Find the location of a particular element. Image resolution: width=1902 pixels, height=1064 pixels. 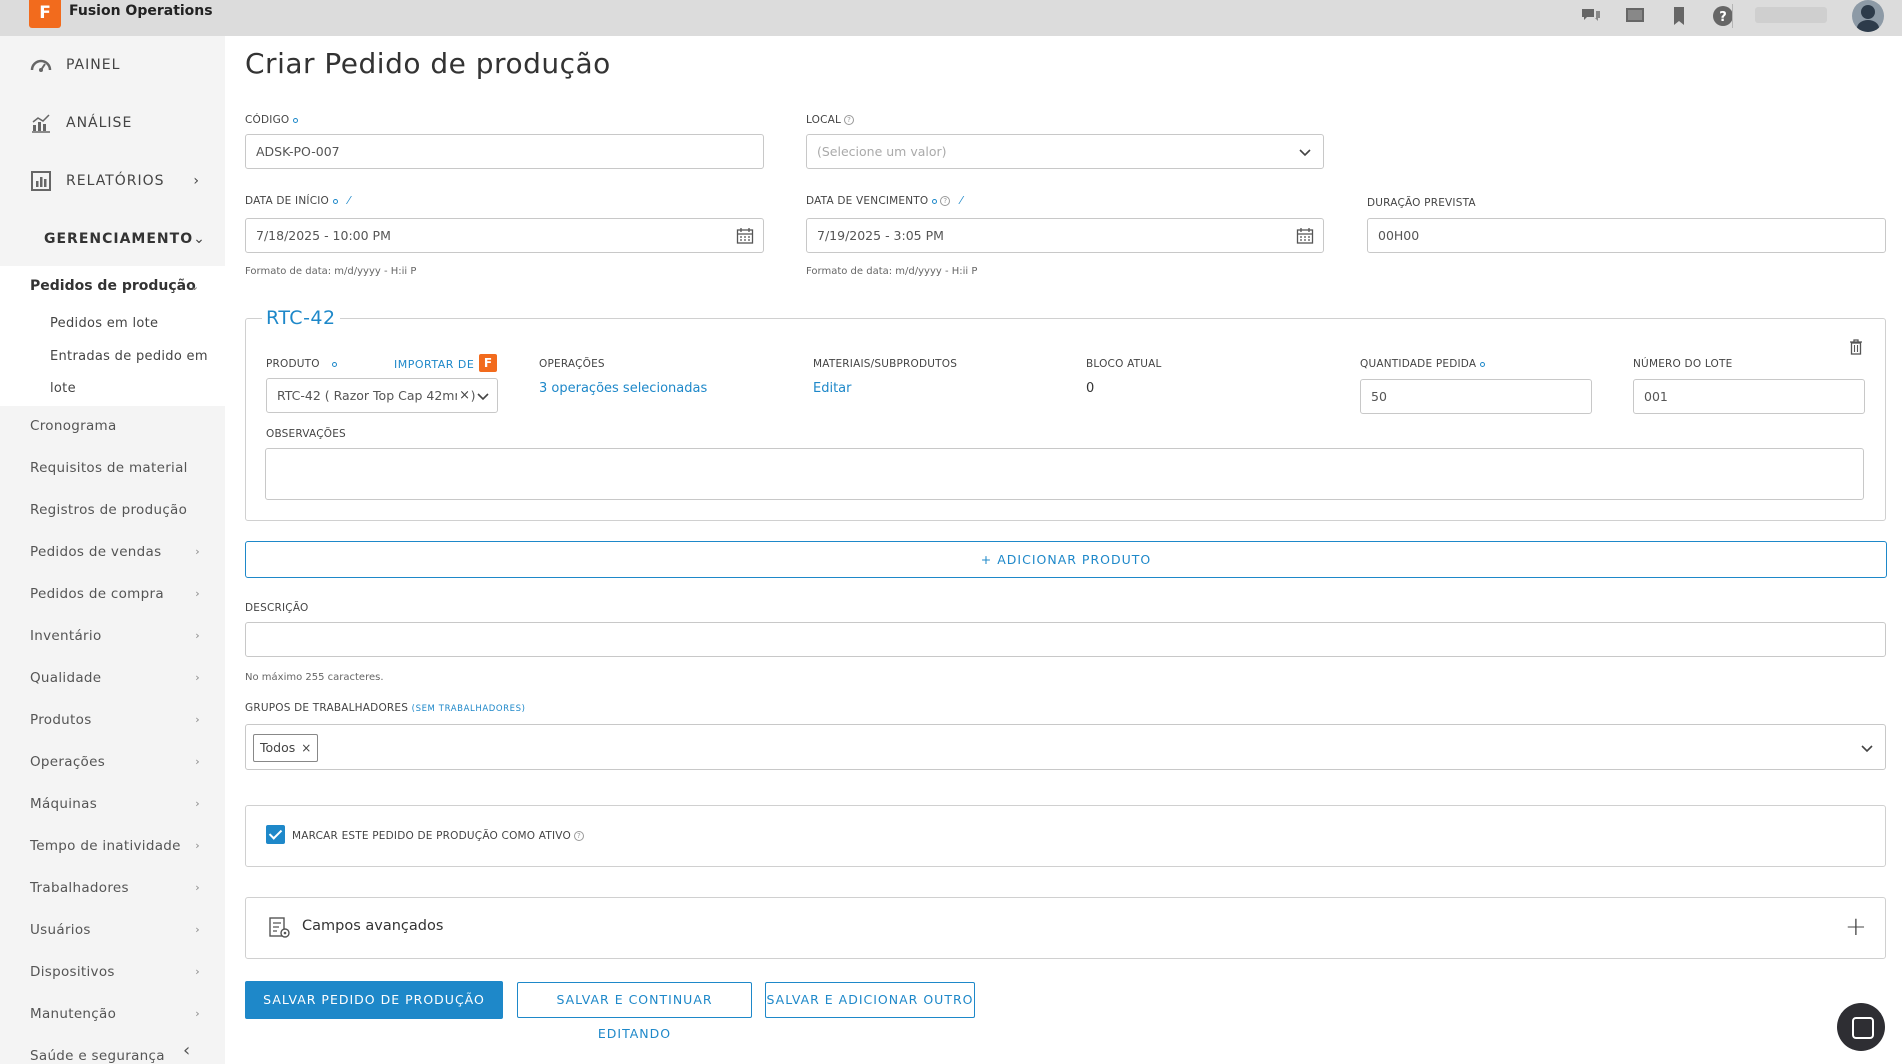

sidebar-item-relatorios: RELATÓRIOS › is located at coordinates (112, 181).